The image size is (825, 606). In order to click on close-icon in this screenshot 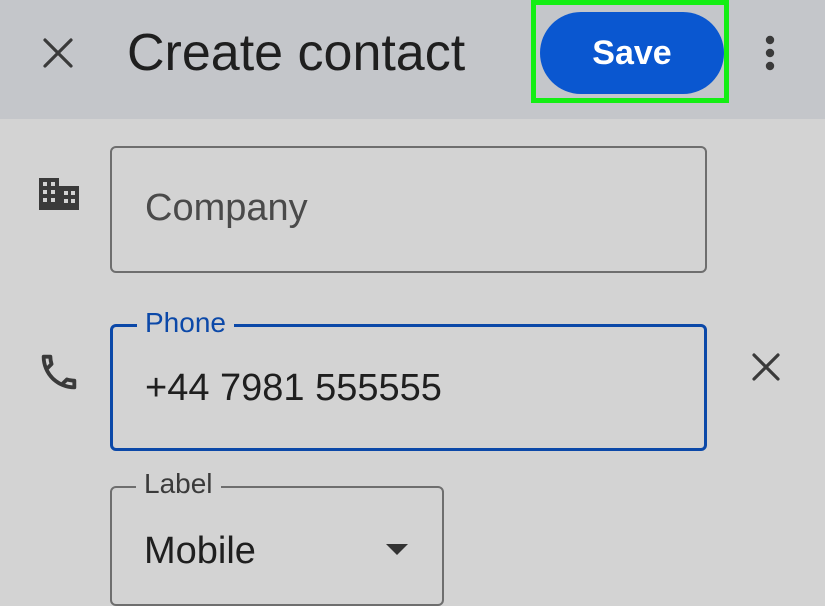, I will do `click(58, 53)`.